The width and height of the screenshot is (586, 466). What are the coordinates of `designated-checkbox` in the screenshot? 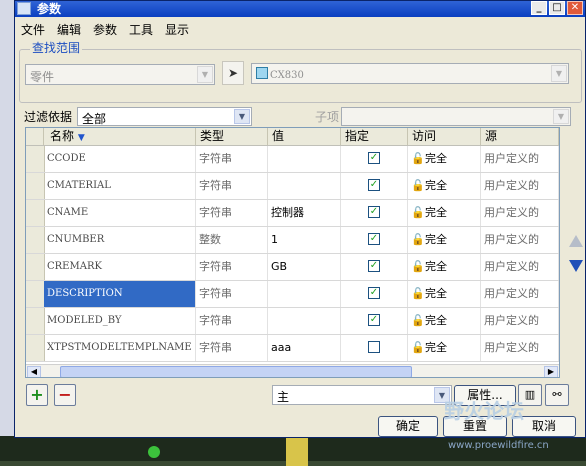 It's located at (374, 347).